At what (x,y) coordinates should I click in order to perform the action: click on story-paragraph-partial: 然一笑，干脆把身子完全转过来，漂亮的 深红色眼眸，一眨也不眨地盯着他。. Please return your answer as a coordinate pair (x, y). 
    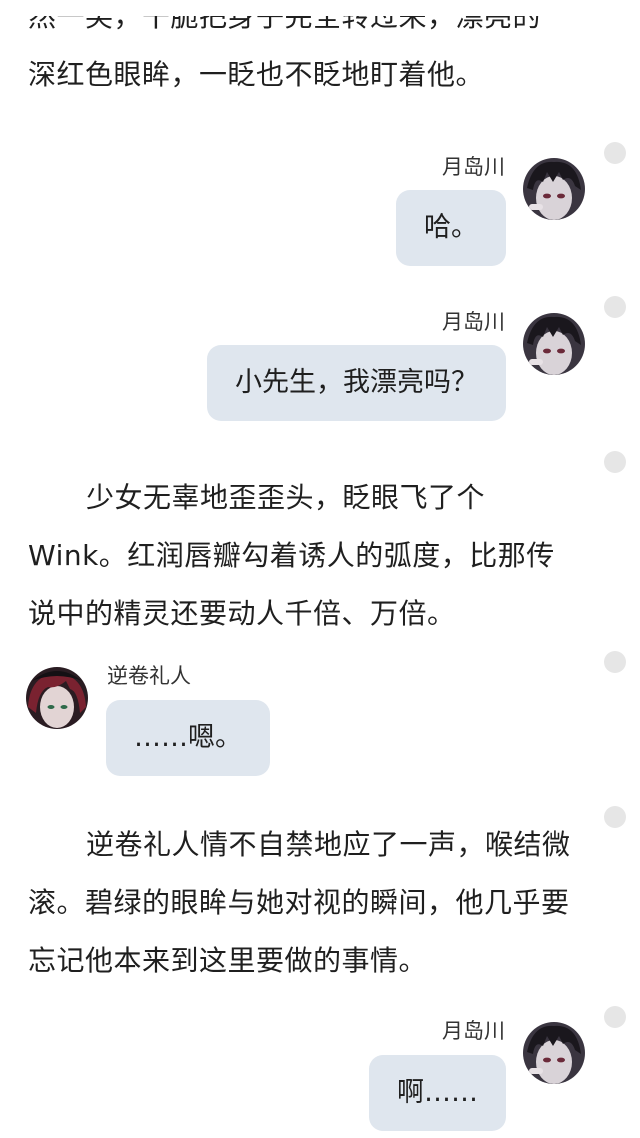
    Looking at the image, I should click on (300, 60).